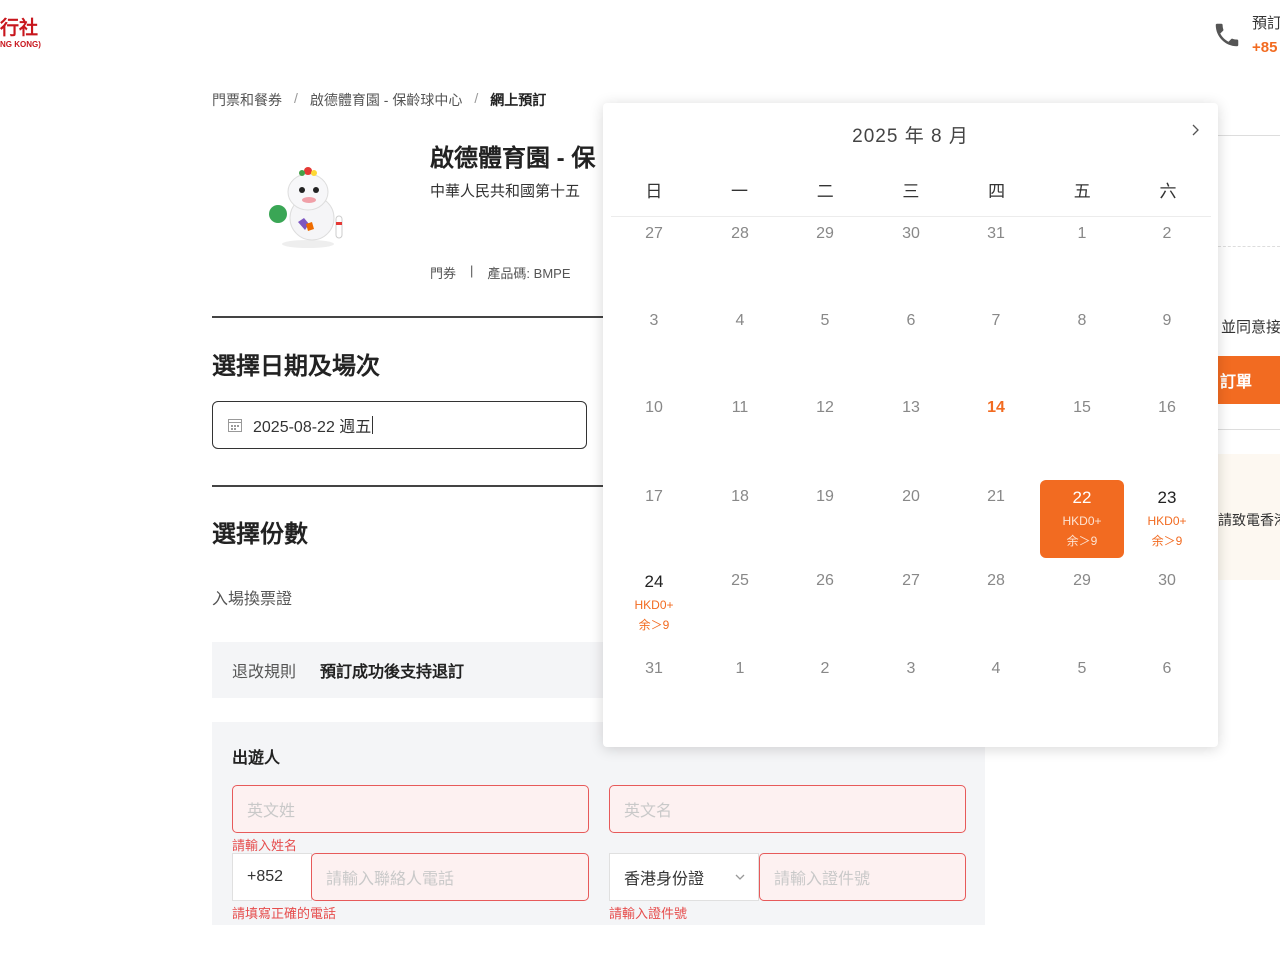 The height and width of the screenshot is (960, 1280). What do you see at coordinates (412, 317) in the screenshot?
I see `section-divider` at bounding box center [412, 317].